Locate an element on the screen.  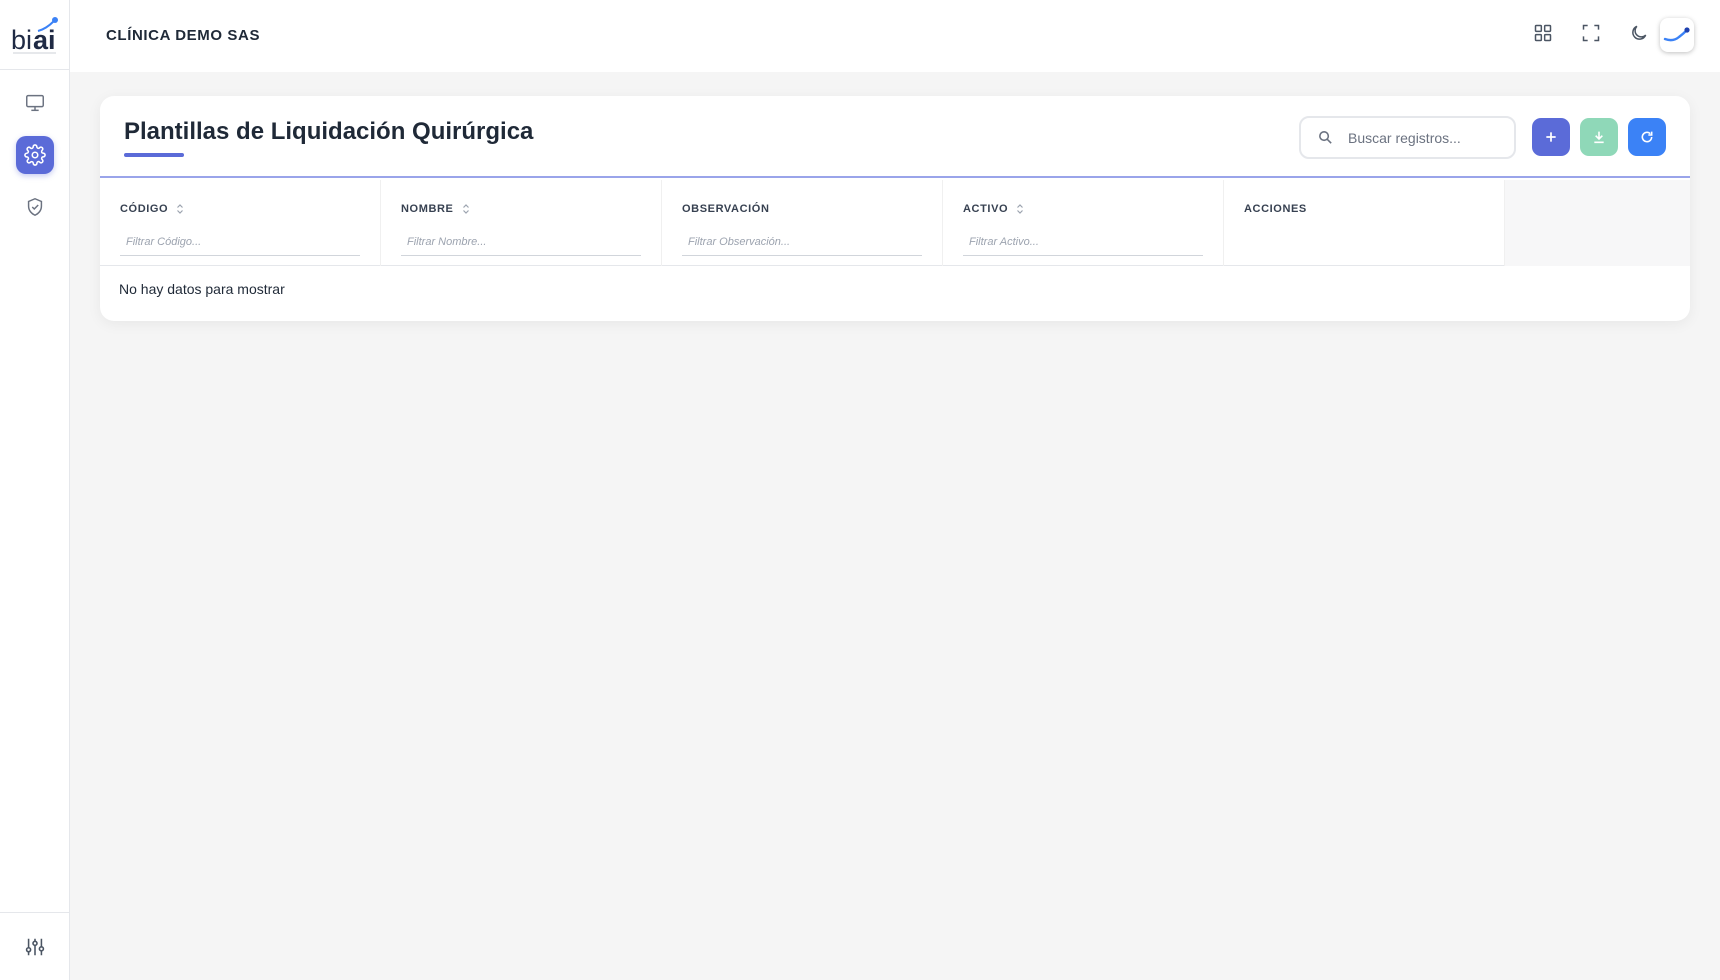
column-label: NOMBRE is located at coordinates (427, 209).